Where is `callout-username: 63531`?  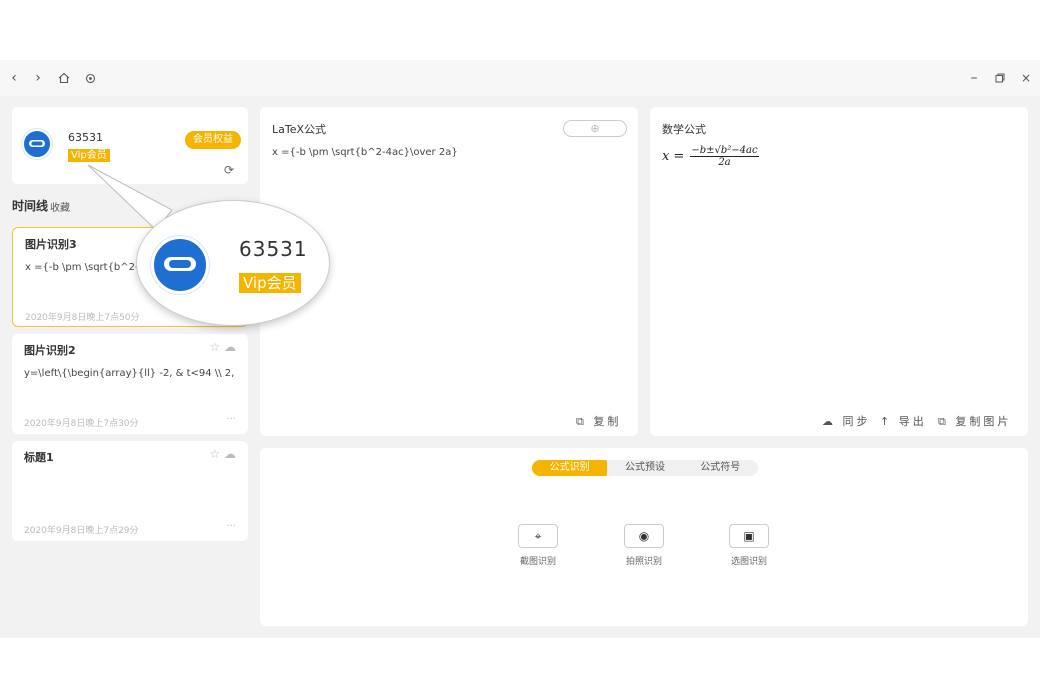 callout-username: 63531 is located at coordinates (273, 249).